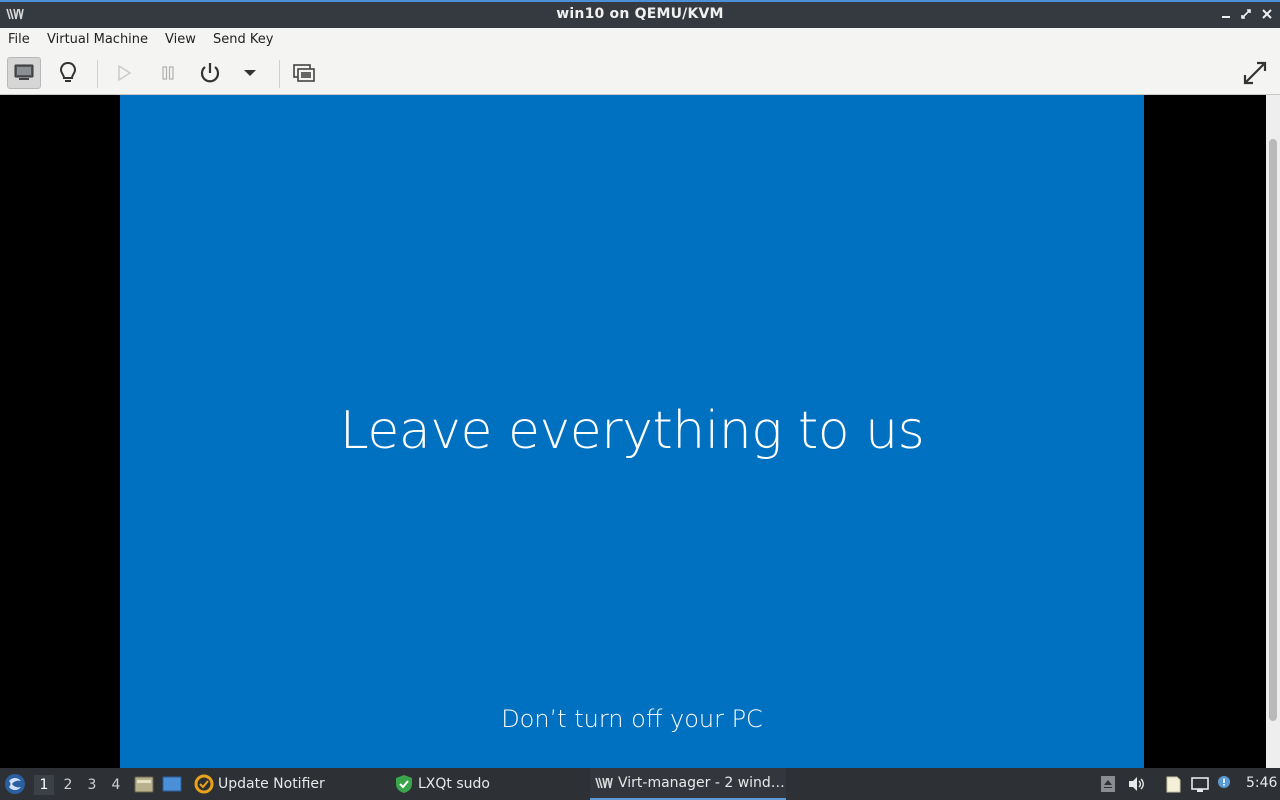 The image size is (1280, 800). I want to click on task-label: LXQt sudo, so click(454, 784).